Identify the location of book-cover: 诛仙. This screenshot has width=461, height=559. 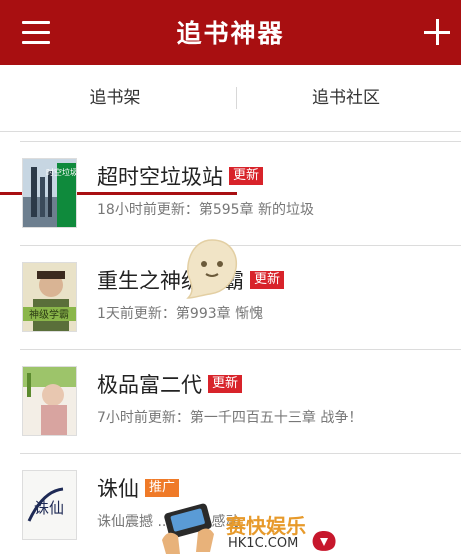
(49, 505).